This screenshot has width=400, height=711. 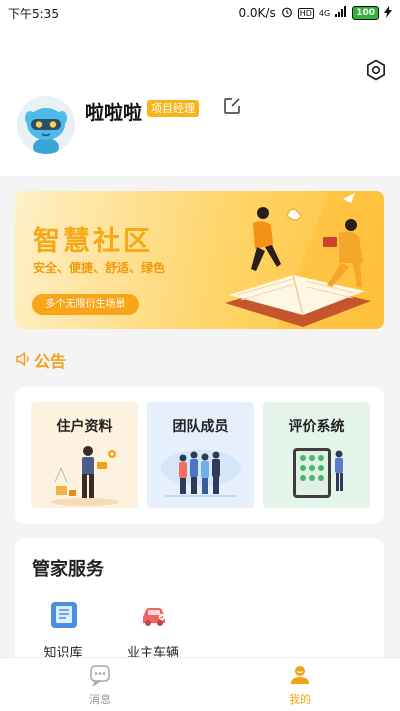 I want to click on tab-messages: 消息, so click(x=100, y=686).